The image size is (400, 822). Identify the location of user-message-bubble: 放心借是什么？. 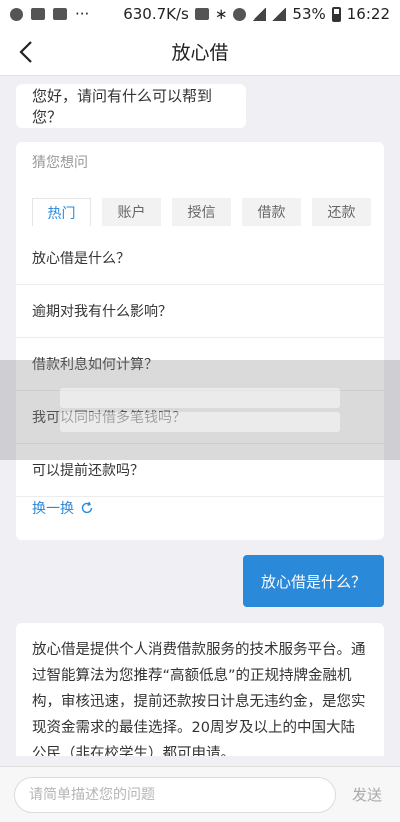
(313, 581).